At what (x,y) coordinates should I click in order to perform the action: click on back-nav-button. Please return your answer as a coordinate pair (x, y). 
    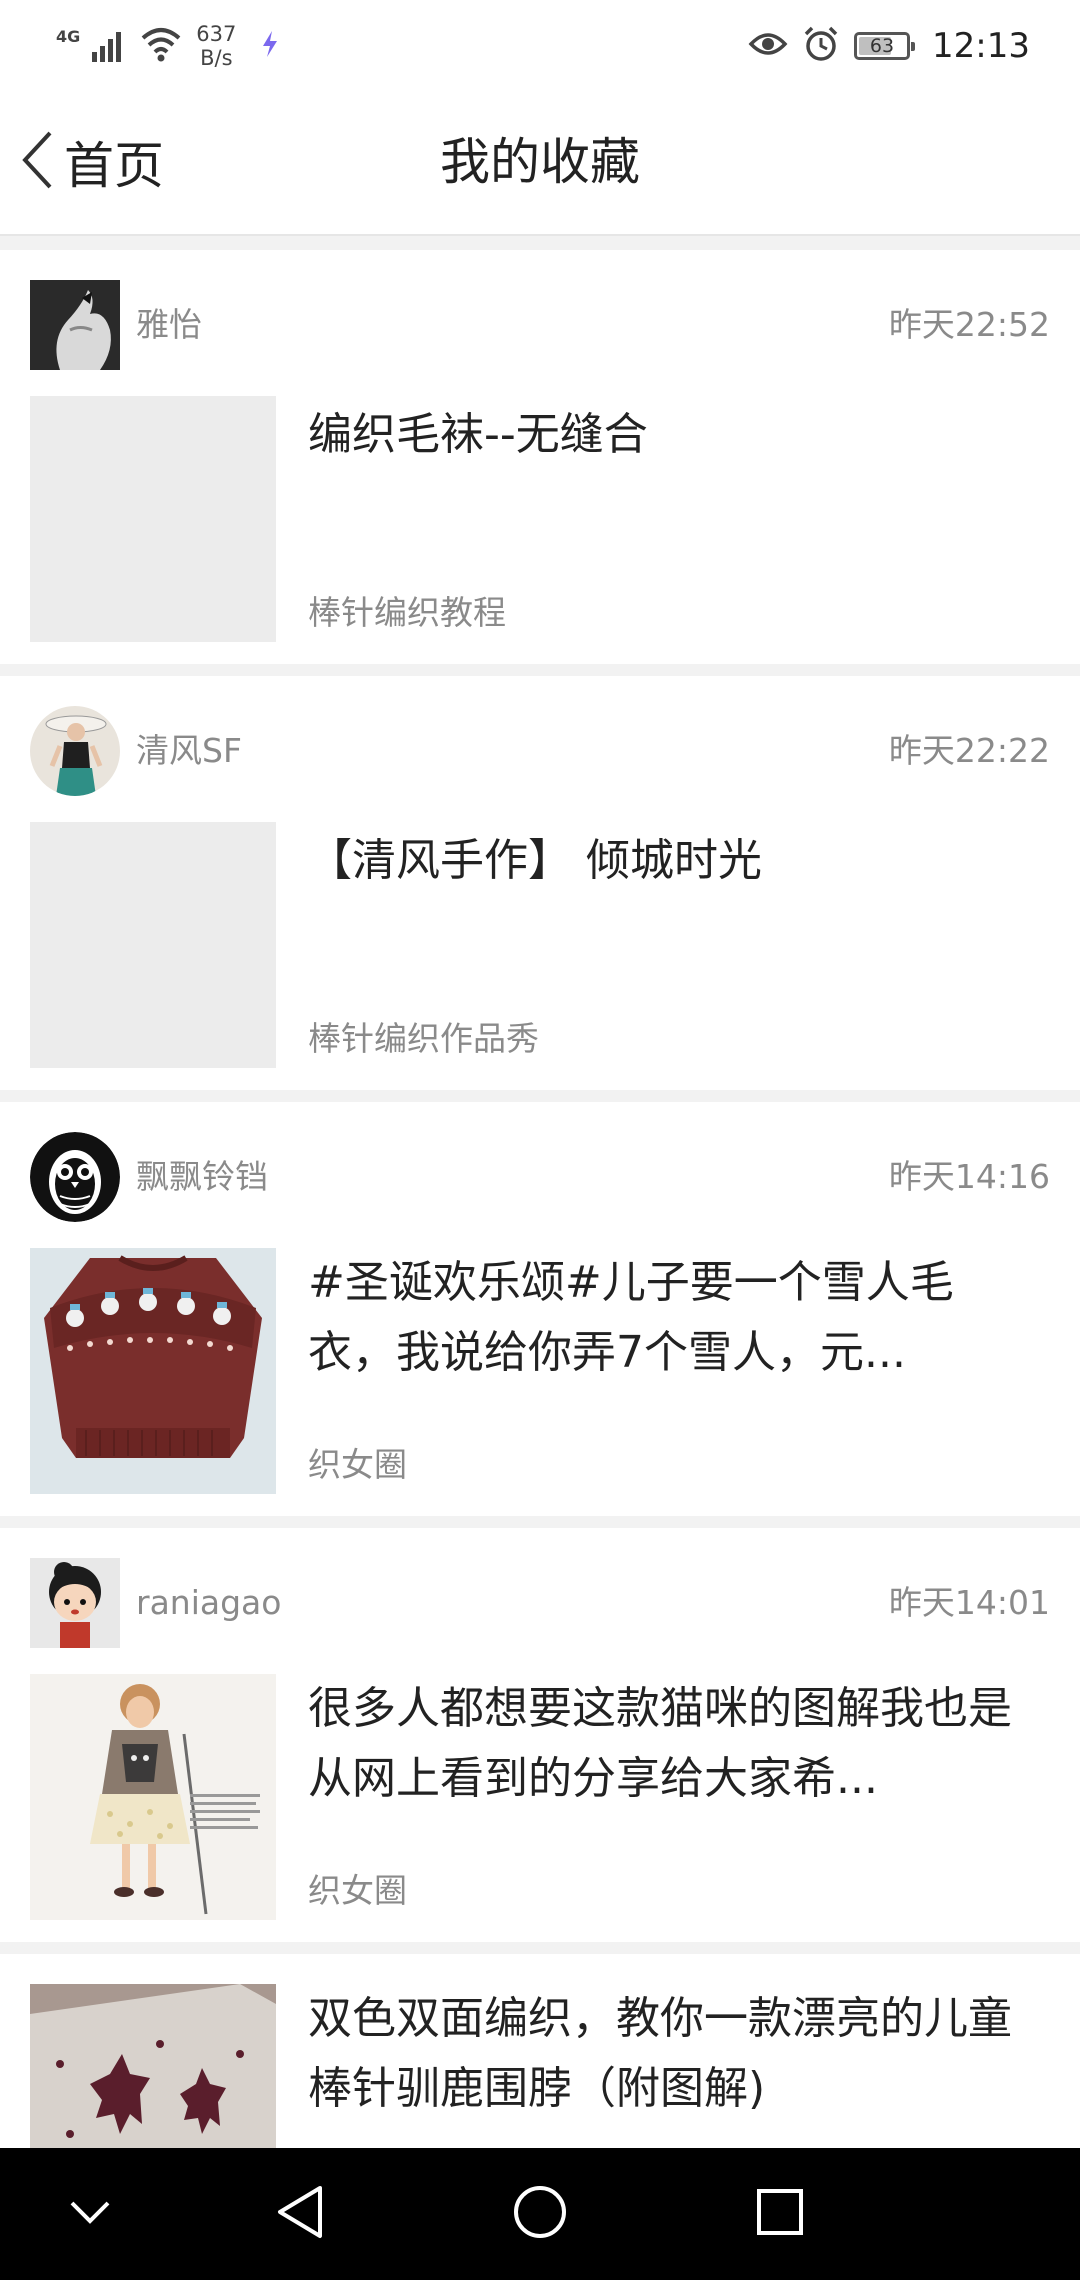
    Looking at the image, I should click on (300, 2214).